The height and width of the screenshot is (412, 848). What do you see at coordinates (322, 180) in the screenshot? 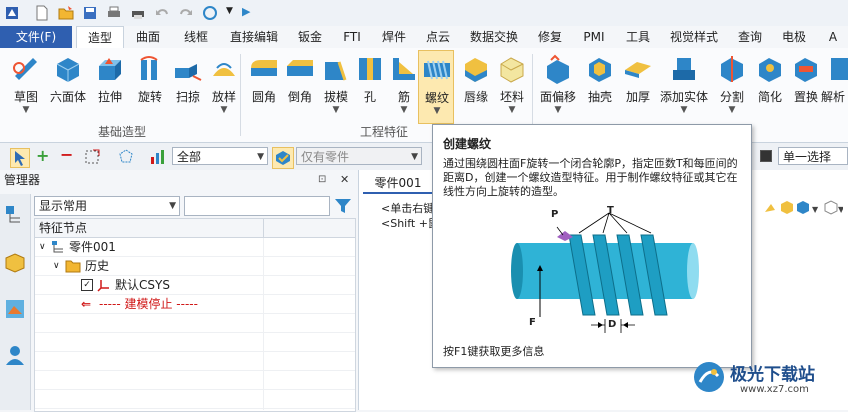
I see `restore-icon: ⊡` at bounding box center [322, 180].